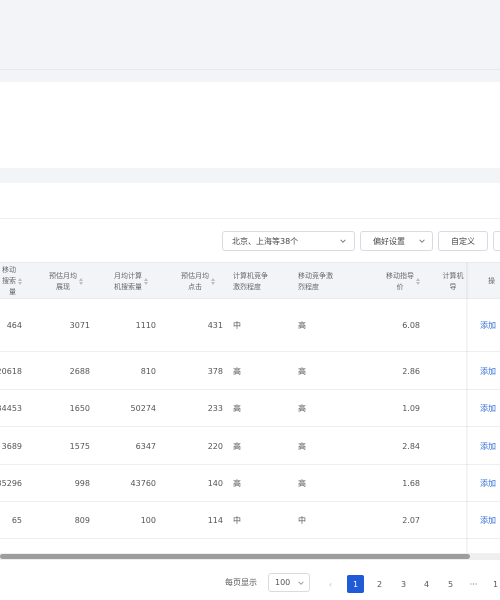 The image size is (500, 600). What do you see at coordinates (145, 446) in the screenshot?
I see `cell-pc-search: 6347` at bounding box center [145, 446].